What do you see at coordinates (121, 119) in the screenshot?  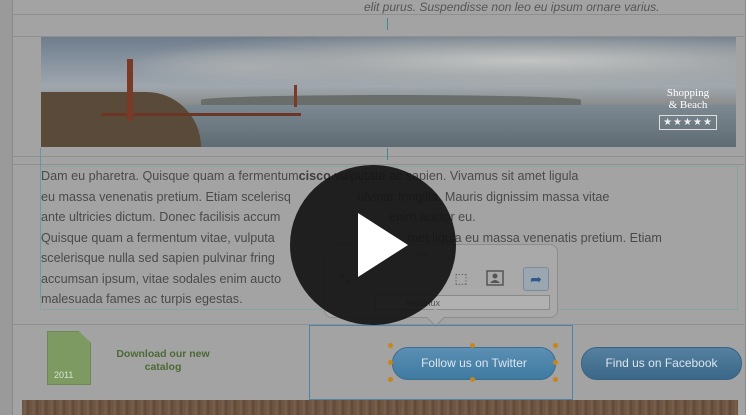 I see `banner-hillside` at bounding box center [121, 119].